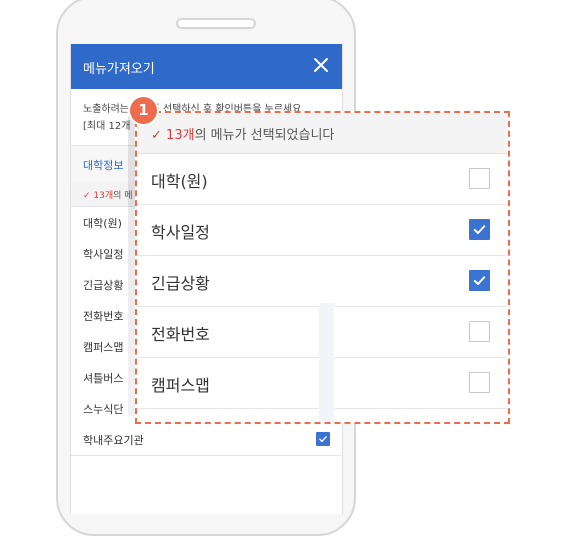 The image size is (580, 536). What do you see at coordinates (180, 135) in the screenshot?
I see `callout-selection-count: 13개` at bounding box center [180, 135].